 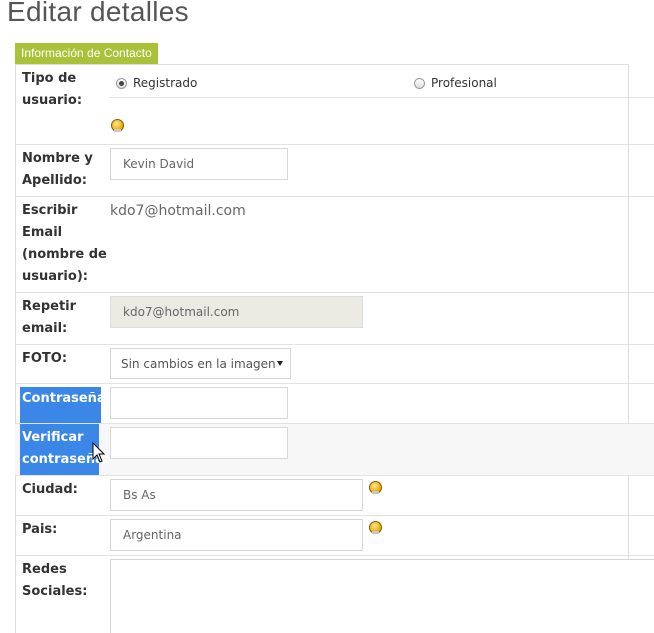 What do you see at coordinates (64, 244) in the screenshot?
I see `email-label: Escribir Email (nombre de usuario):` at bounding box center [64, 244].